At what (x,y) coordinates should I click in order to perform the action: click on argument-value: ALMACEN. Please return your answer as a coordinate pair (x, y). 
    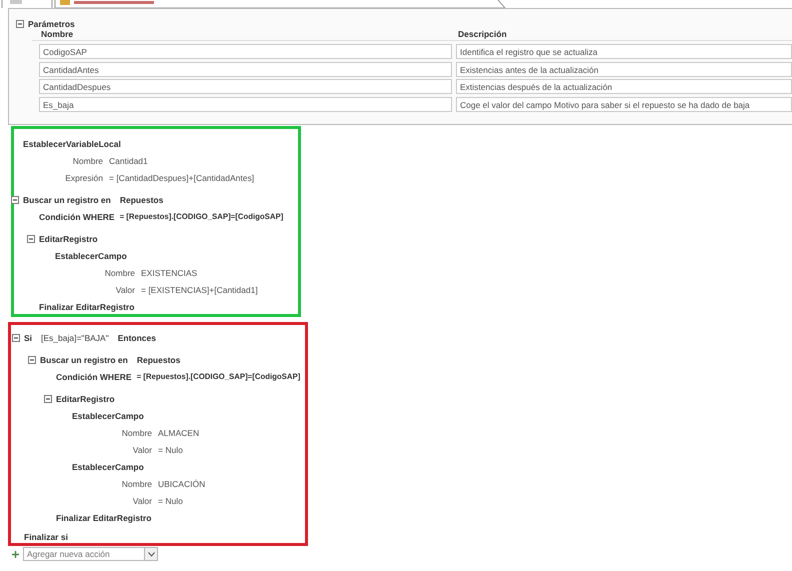
    Looking at the image, I should click on (179, 433).